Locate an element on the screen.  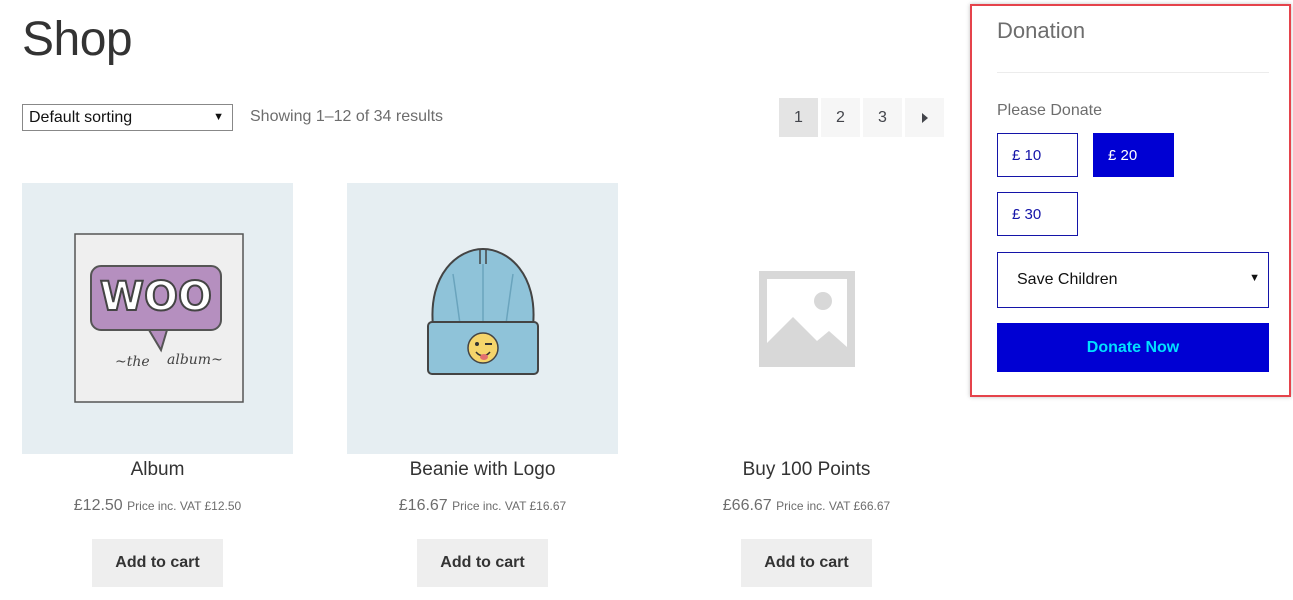
page-1-button: 1 is located at coordinates (798, 117).